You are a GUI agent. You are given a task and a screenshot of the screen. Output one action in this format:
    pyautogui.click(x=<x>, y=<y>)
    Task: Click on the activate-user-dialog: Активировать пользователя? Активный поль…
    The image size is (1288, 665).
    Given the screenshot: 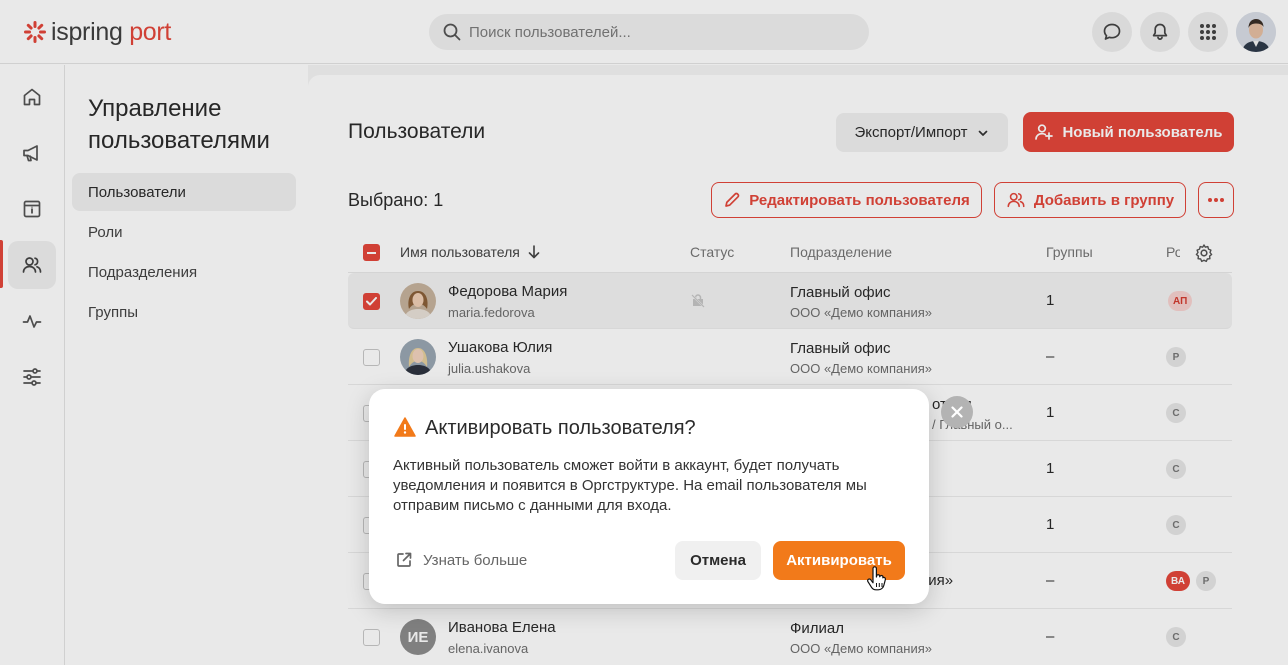 What is the action you would take?
    pyautogui.click(x=649, y=496)
    